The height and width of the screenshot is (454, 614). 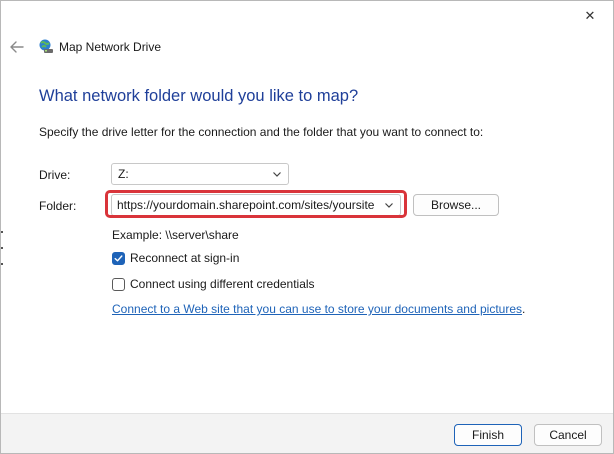 What do you see at coordinates (175, 235) in the screenshot?
I see `example-text: Example: \\server\share` at bounding box center [175, 235].